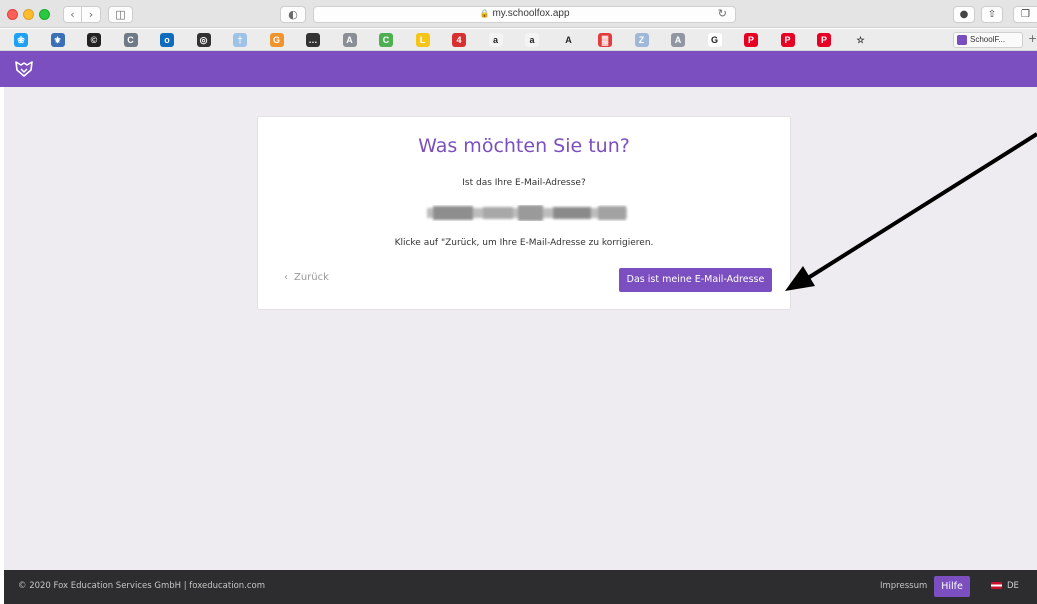  I want to click on pinterest3-icon: P, so click(824, 40).